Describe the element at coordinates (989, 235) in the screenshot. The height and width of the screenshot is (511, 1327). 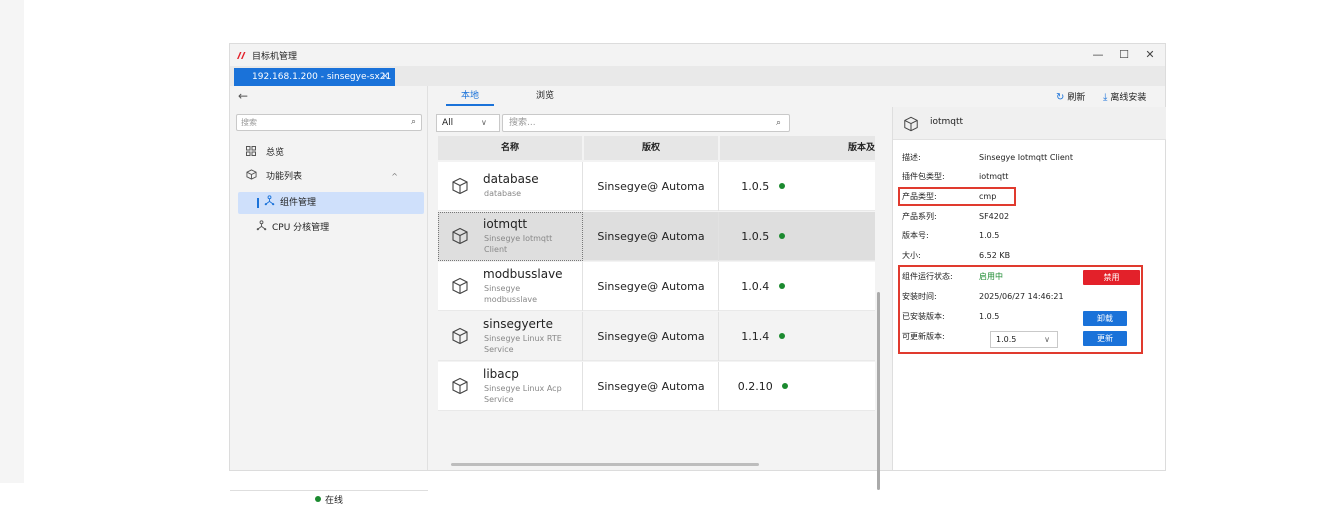
I see `field-value: 1.0.5` at that location.